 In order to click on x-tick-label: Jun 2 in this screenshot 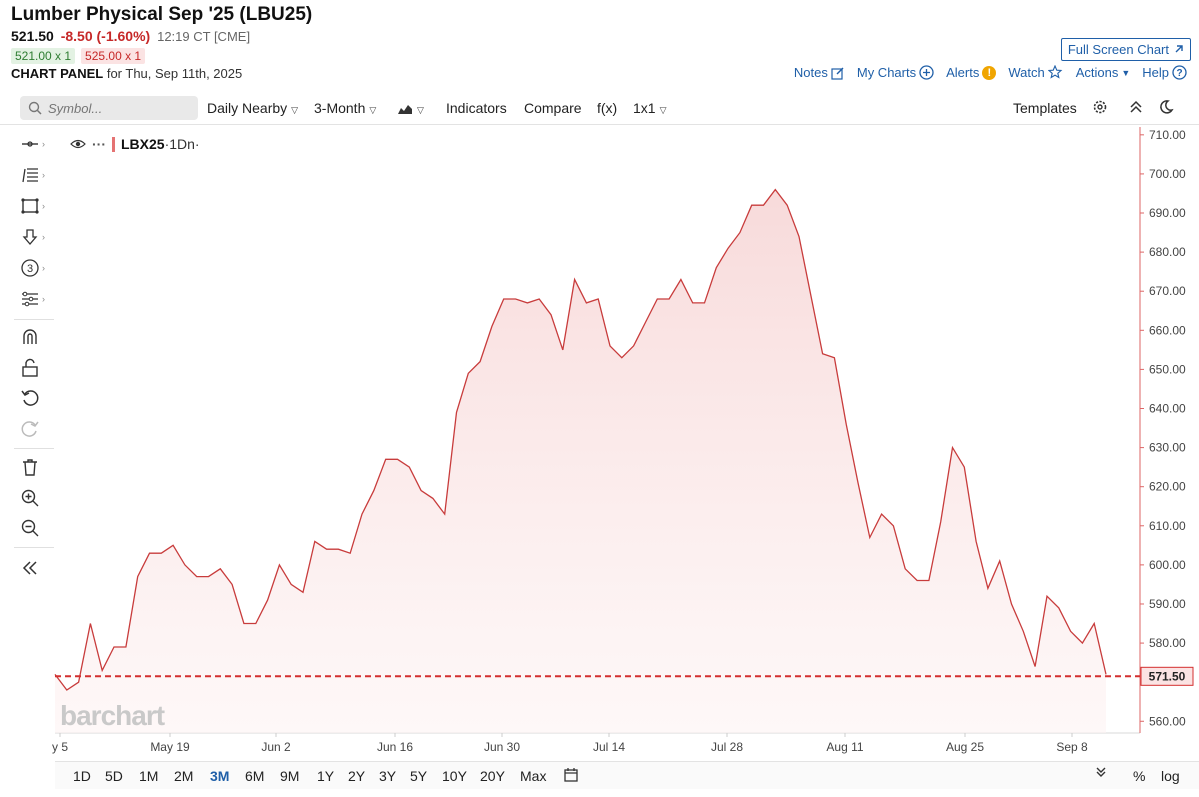, I will do `click(276, 747)`.